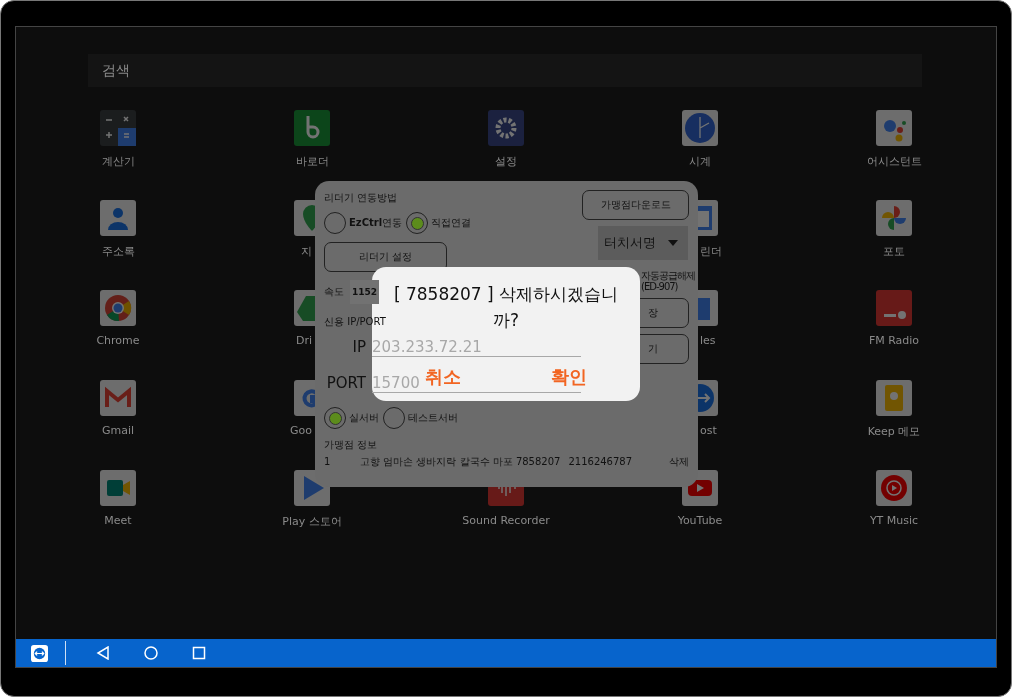  Describe the element at coordinates (643, 243) in the screenshot. I see `signature-dropdown: 터치서명` at that location.